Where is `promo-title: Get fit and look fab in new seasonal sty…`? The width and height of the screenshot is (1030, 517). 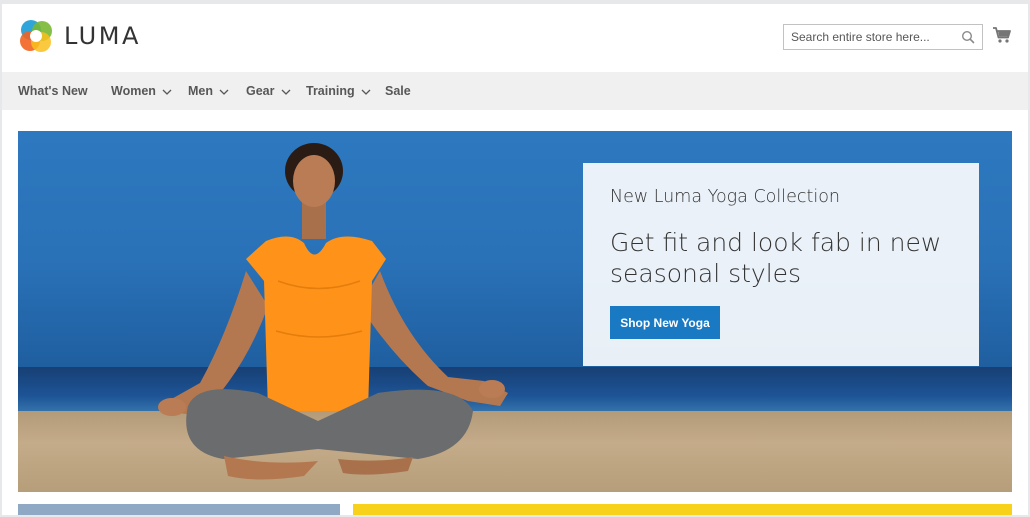
promo-title: Get fit and look fab in new seasonal sty… is located at coordinates (776, 258).